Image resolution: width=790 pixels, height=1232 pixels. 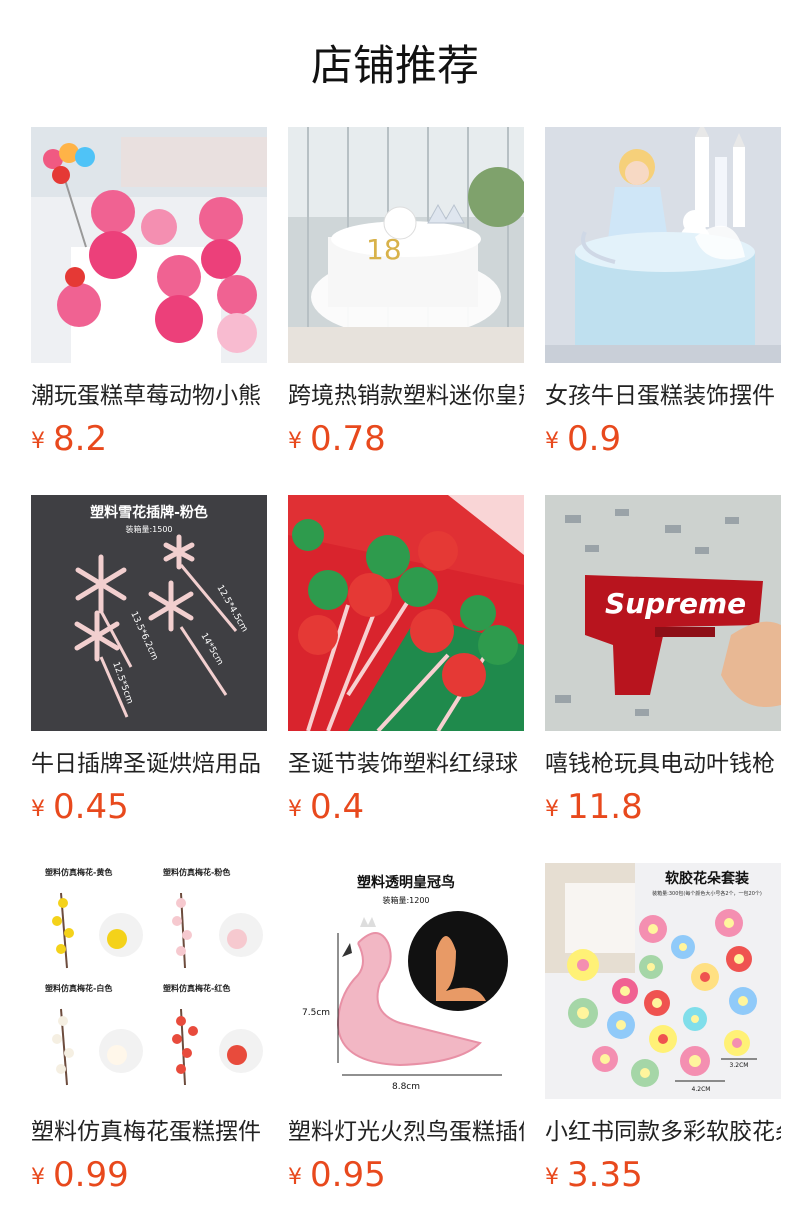 I want to click on price-value: 3.35, so click(x=605, y=1175).